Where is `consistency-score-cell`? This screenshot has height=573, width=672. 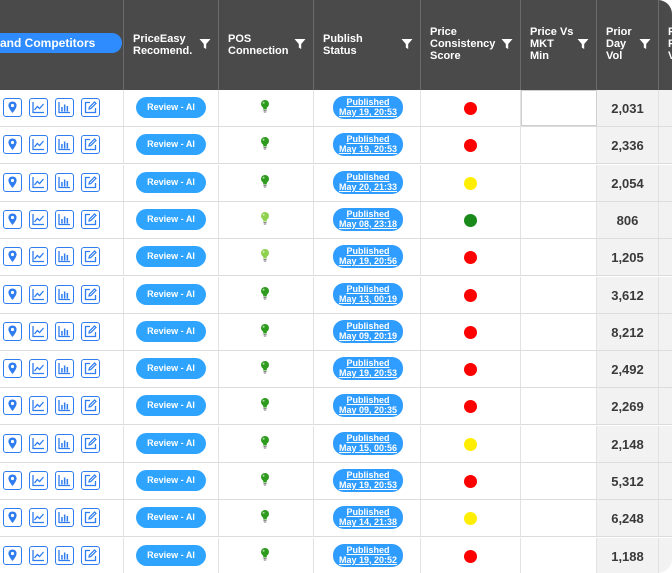
consistency-score-cell is located at coordinates (471, 555).